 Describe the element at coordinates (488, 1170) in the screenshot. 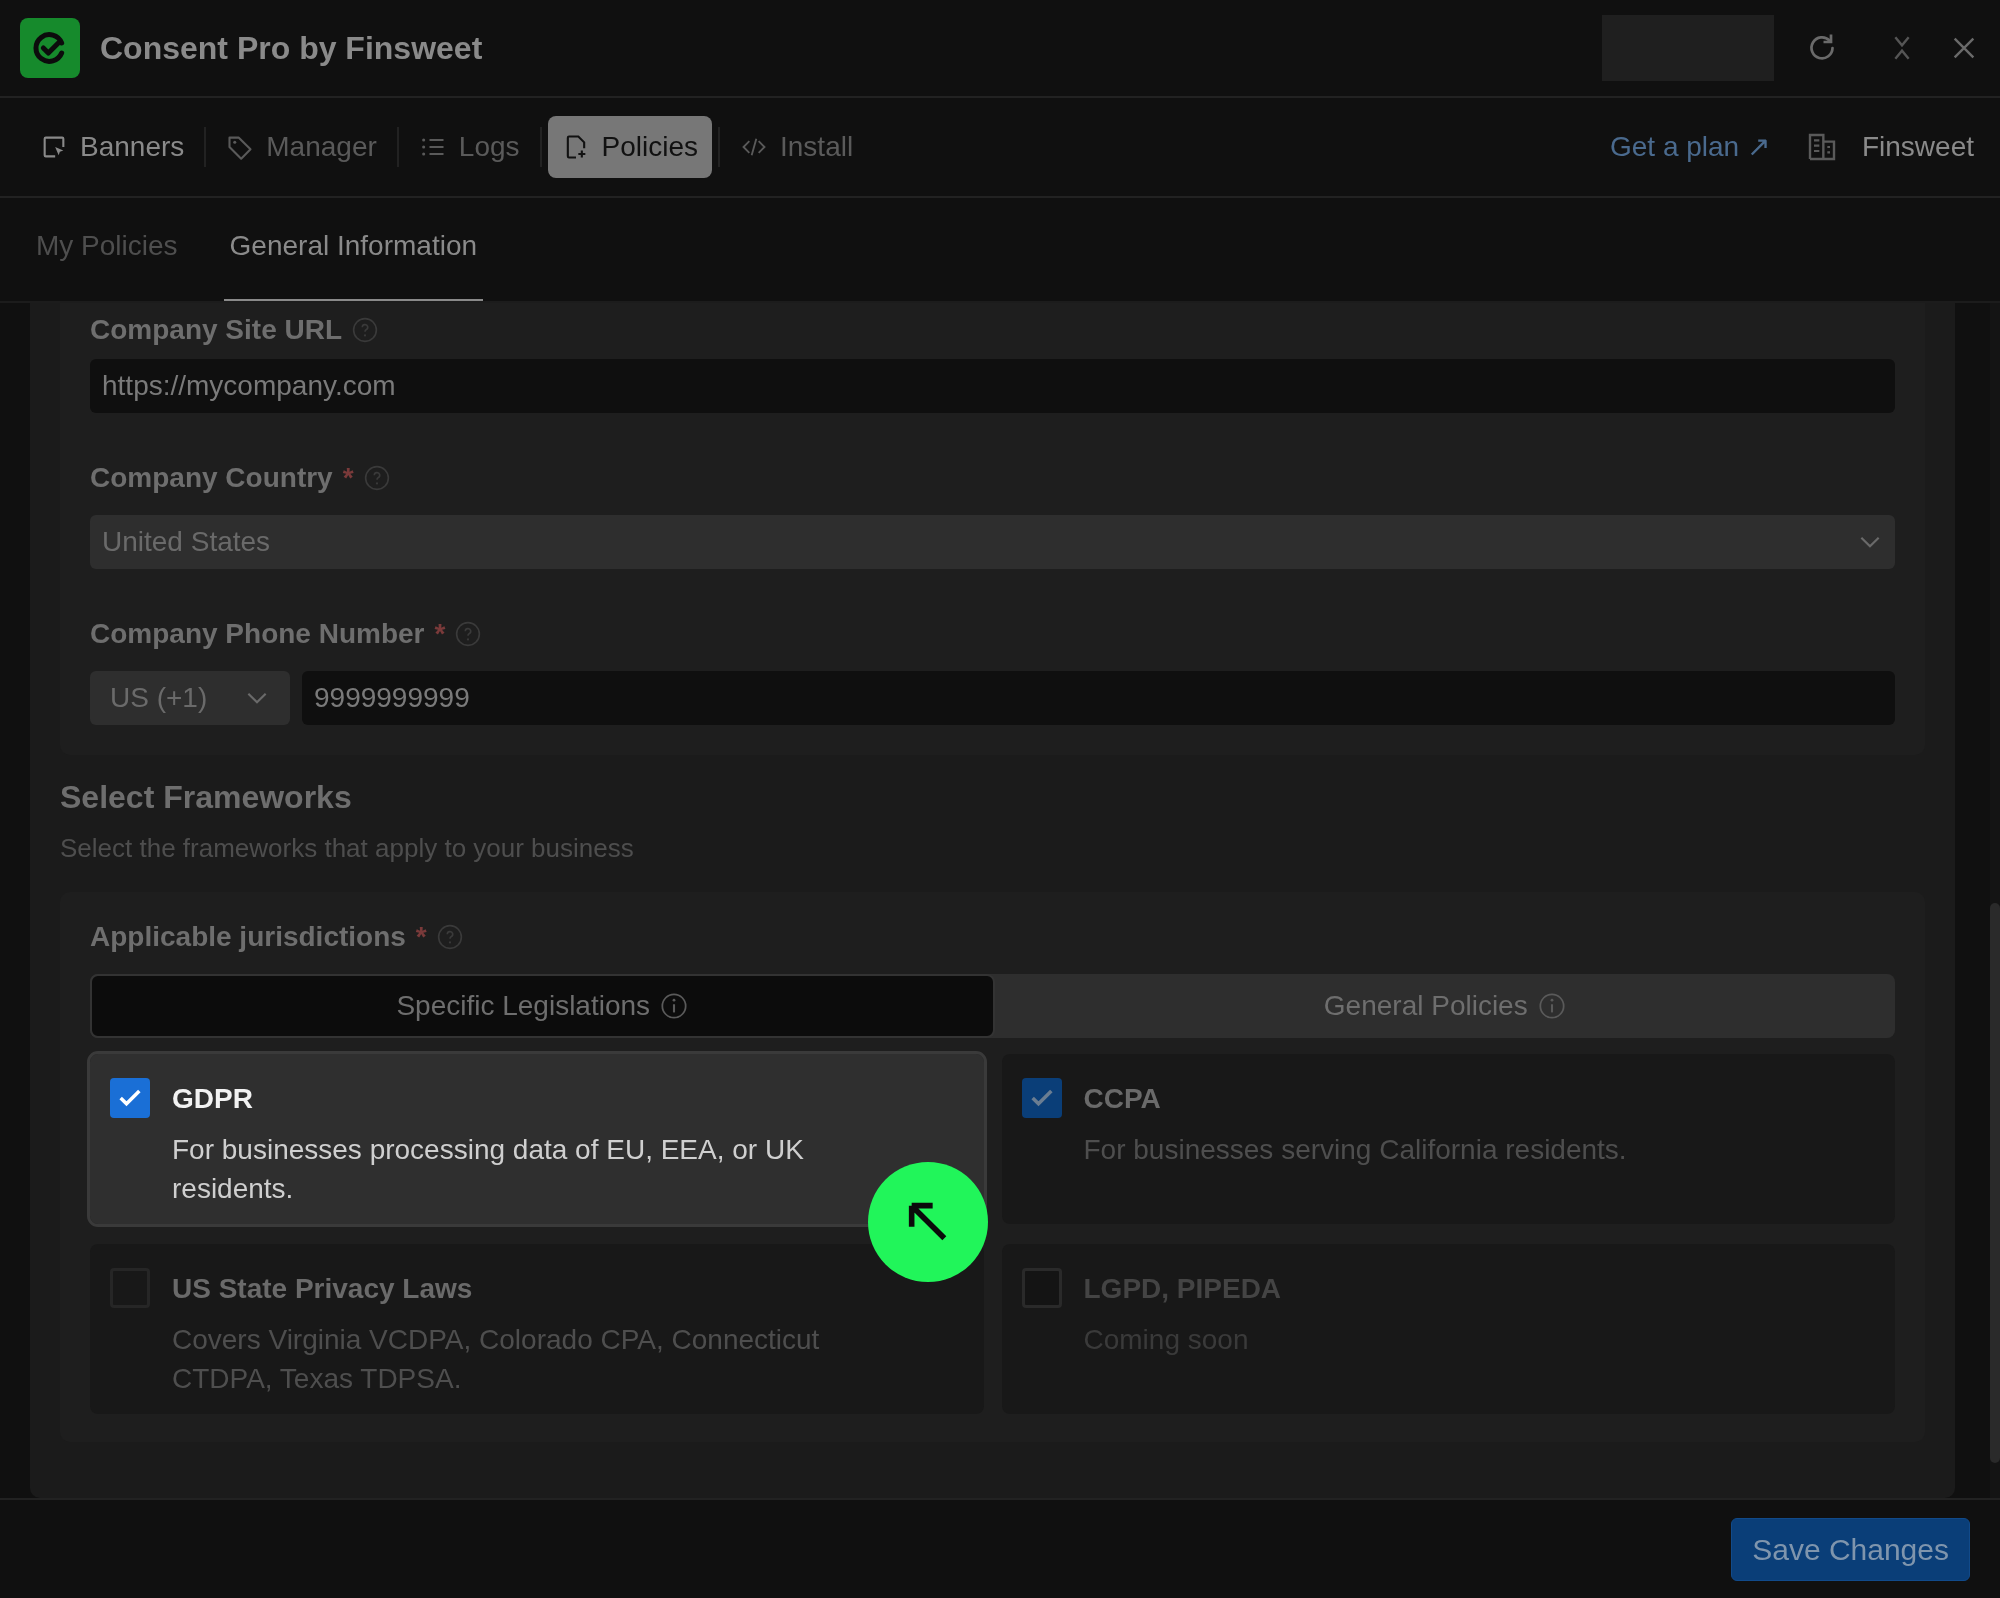

I see `framework-description: For businesses processing data of EU, EEA, or UK residents.` at that location.